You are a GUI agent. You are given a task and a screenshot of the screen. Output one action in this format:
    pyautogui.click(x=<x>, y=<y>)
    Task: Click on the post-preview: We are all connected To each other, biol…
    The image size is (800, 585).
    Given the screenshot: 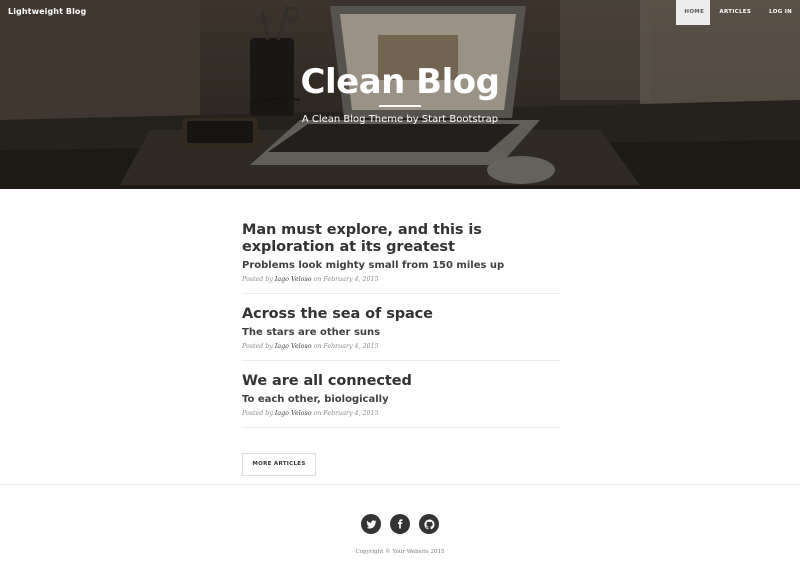 What is the action you would take?
    pyautogui.click(x=401, y=395)
    